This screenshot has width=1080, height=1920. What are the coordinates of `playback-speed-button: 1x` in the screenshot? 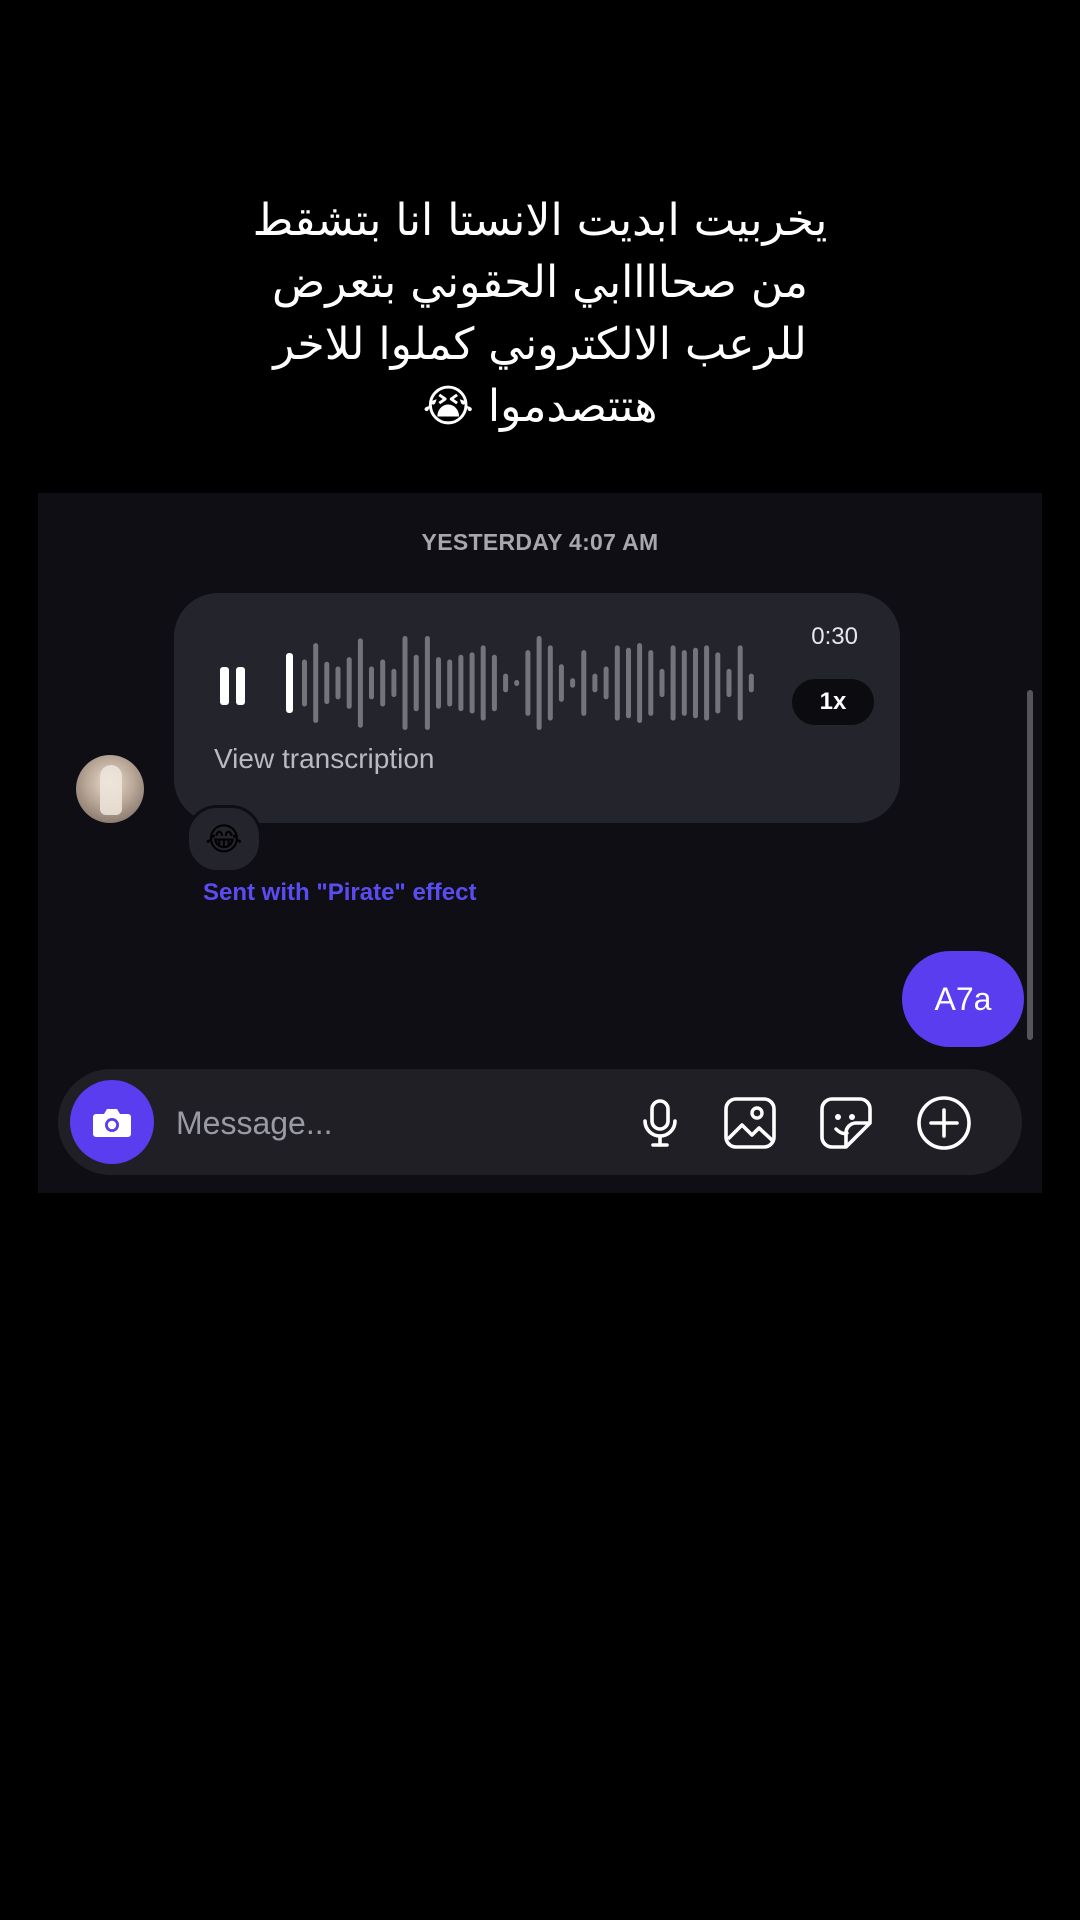 It's located at (833, 702).